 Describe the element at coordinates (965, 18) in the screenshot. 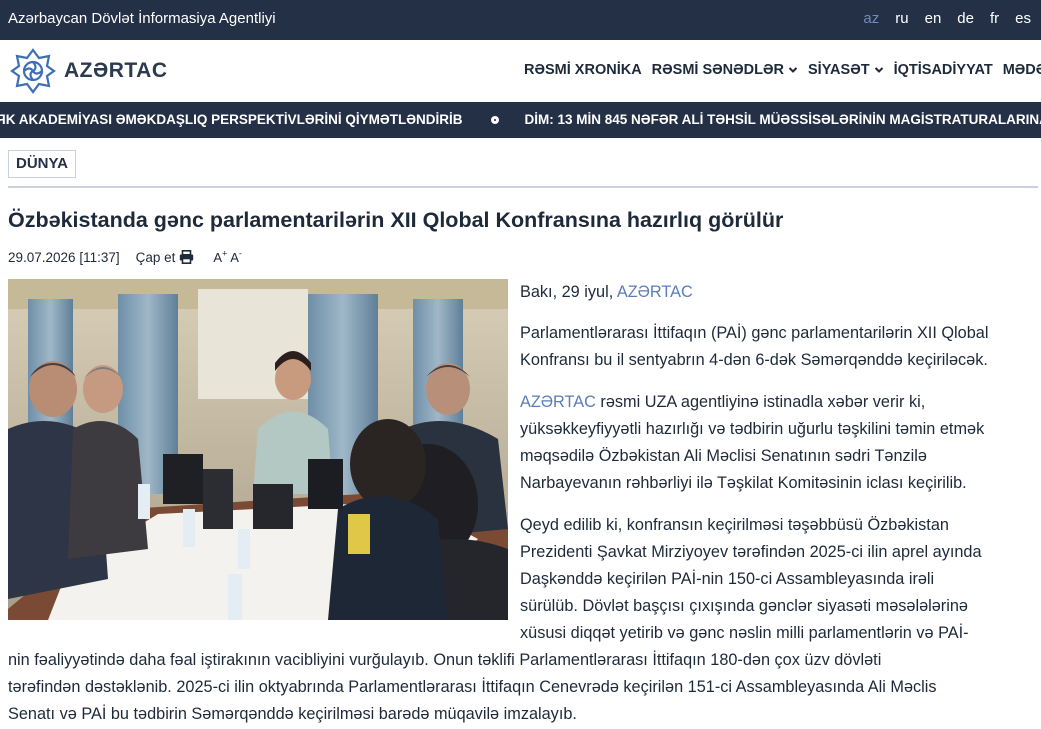

I see `lang-de: de` at that location.